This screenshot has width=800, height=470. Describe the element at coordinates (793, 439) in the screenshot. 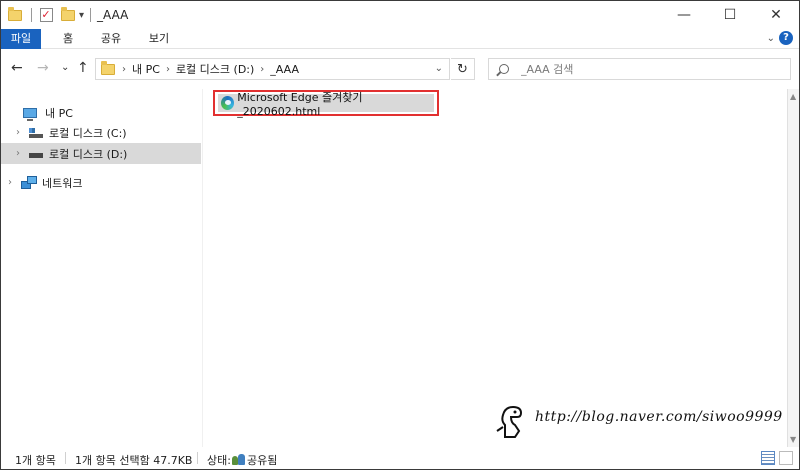

I see `scroll-down-icon: ▼` at that location.